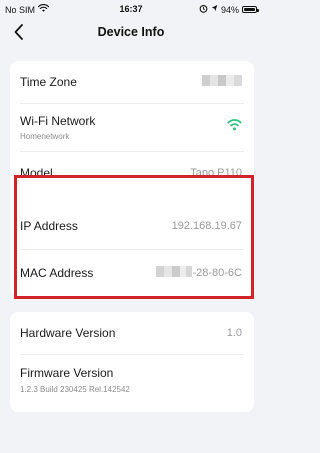 The image size is (320, 453). I want to click on mac-address-redacted, so click(174, 273).